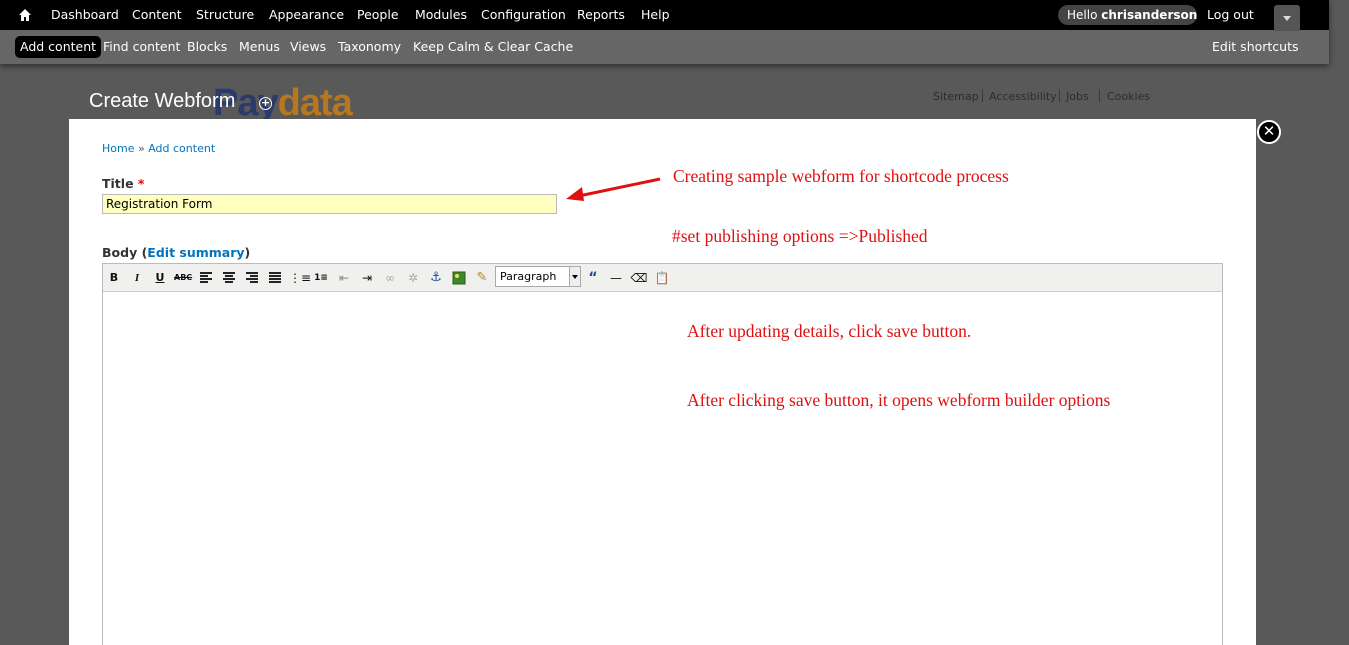 This screenshot has height=645, width=1349. I want to click on shortcut-find-content: Find content, so click(141, 47).